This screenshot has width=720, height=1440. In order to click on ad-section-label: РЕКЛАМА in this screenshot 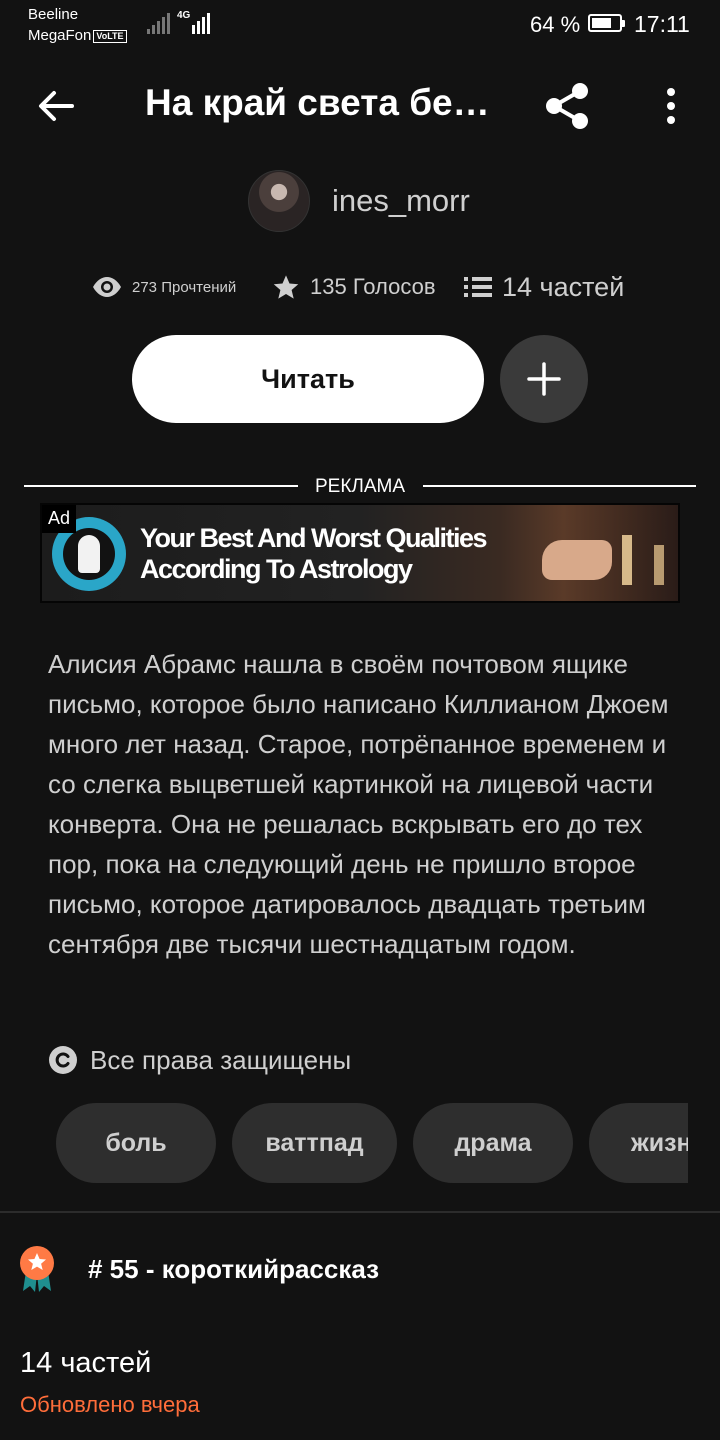, I will do `click(360, 486)`.